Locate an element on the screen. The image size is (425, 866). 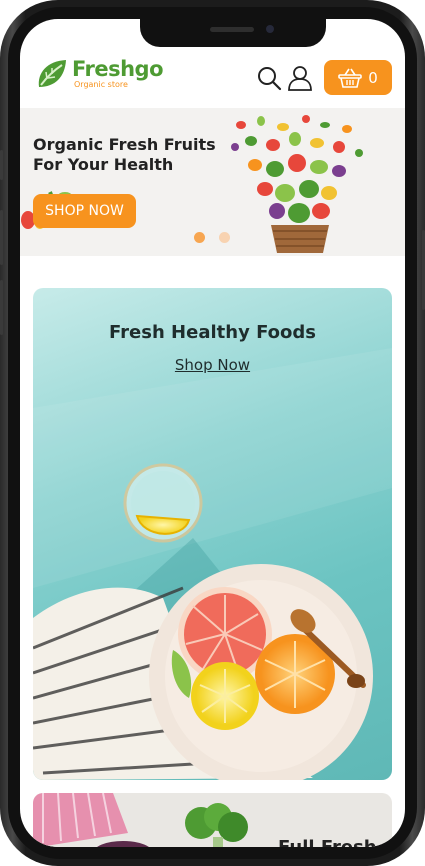
hero-title-line2: For Your Health is located at coordinates (103, 164).